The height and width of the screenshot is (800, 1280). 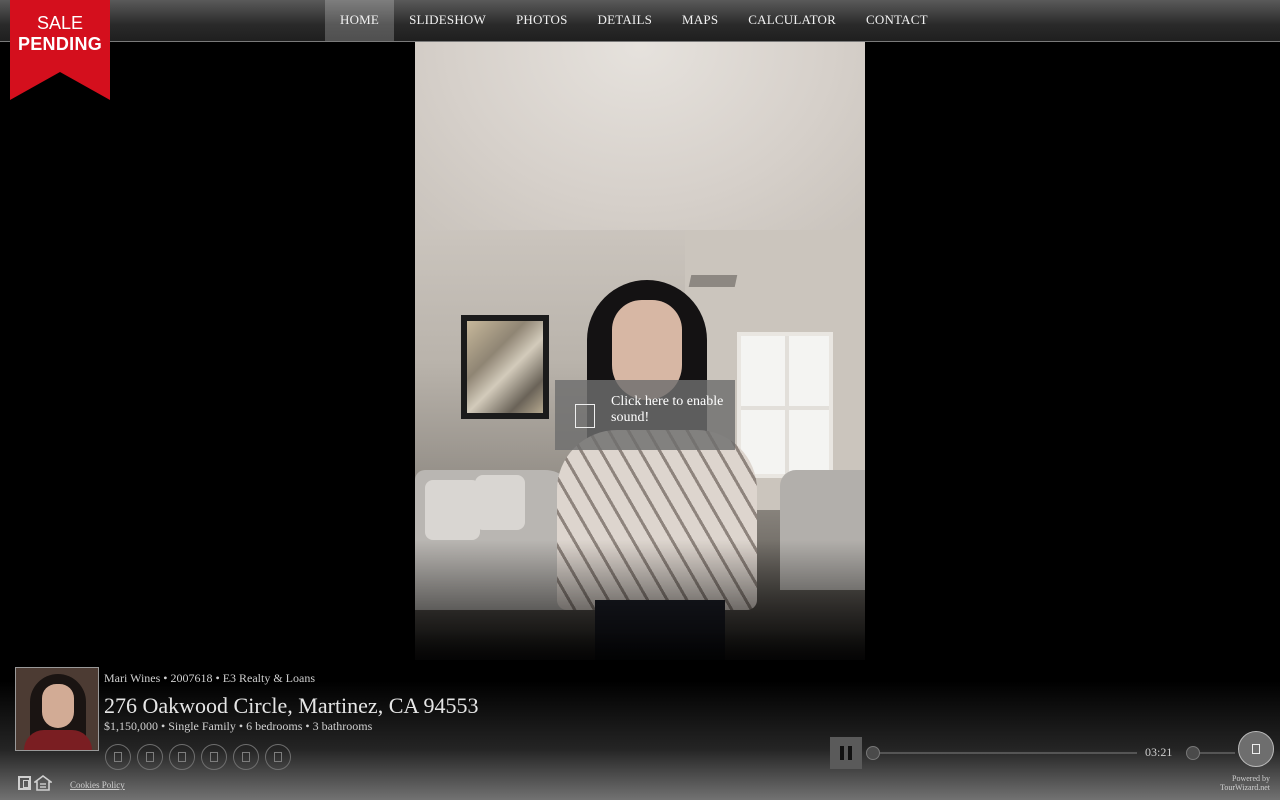 I want to click on twitter-button, so click(x=150, y=757).